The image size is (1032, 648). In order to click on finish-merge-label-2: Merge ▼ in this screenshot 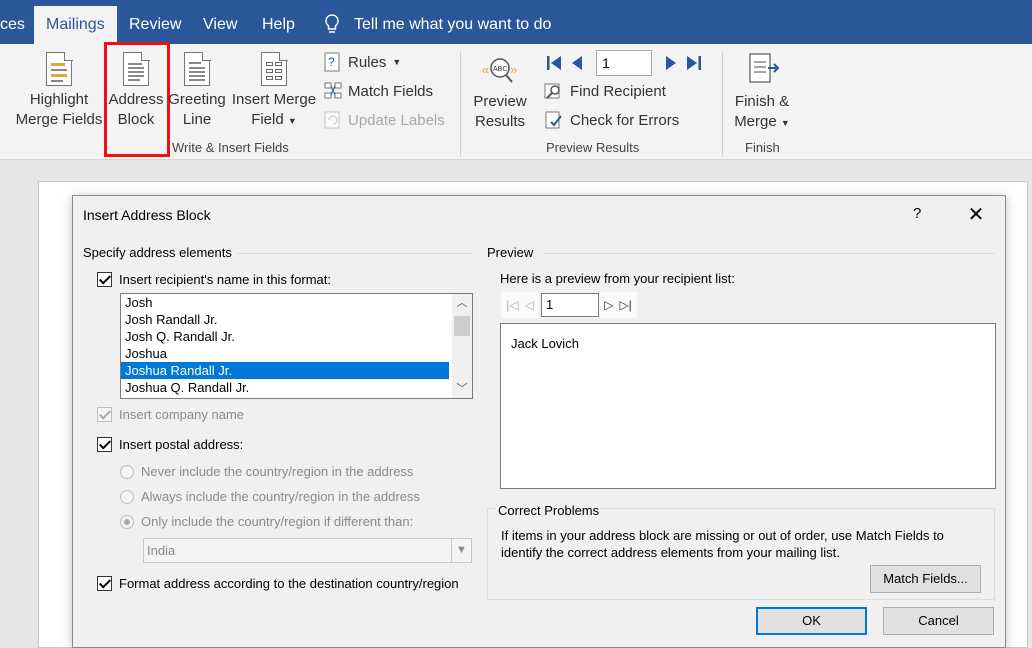, I will do `click(762, 121)`.